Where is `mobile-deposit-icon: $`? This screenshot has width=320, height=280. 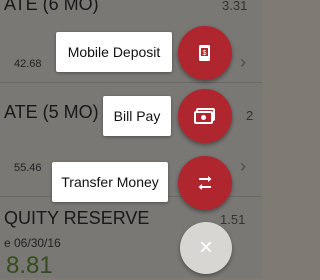
mobile-deposit-icon: $ is located at coordinates (204, 53).